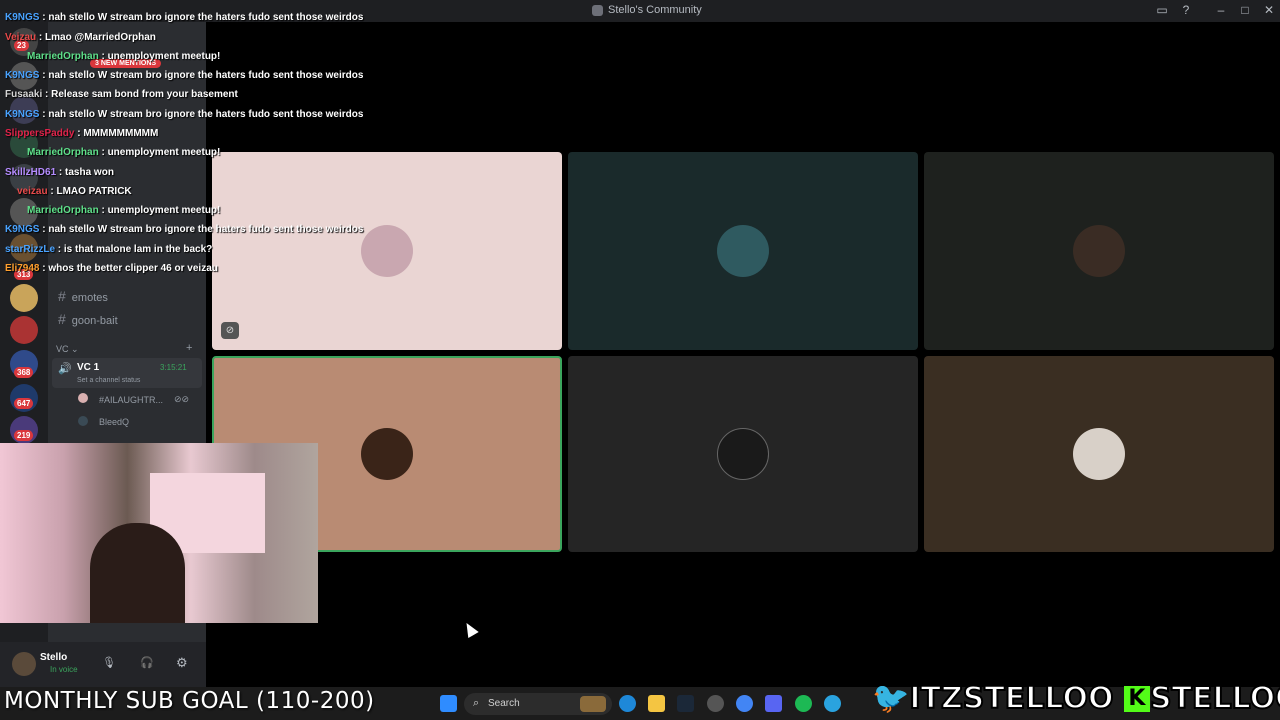  What do you see at coordinates (109, 662) in the screenshot?
I see `microphone-icon: 🎙` at bounding box center [109, 662].